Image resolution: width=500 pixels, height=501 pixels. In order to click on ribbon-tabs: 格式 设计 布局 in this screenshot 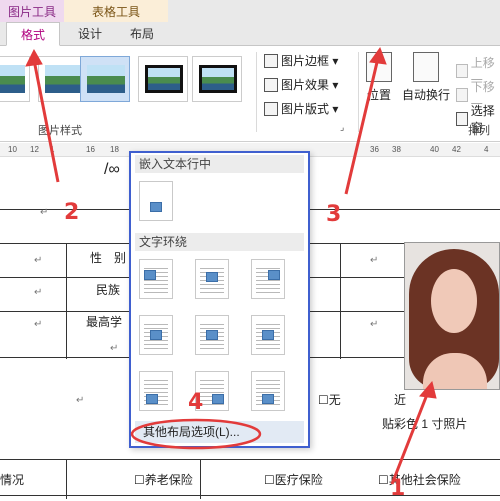, I will do `click(250, 34)`.